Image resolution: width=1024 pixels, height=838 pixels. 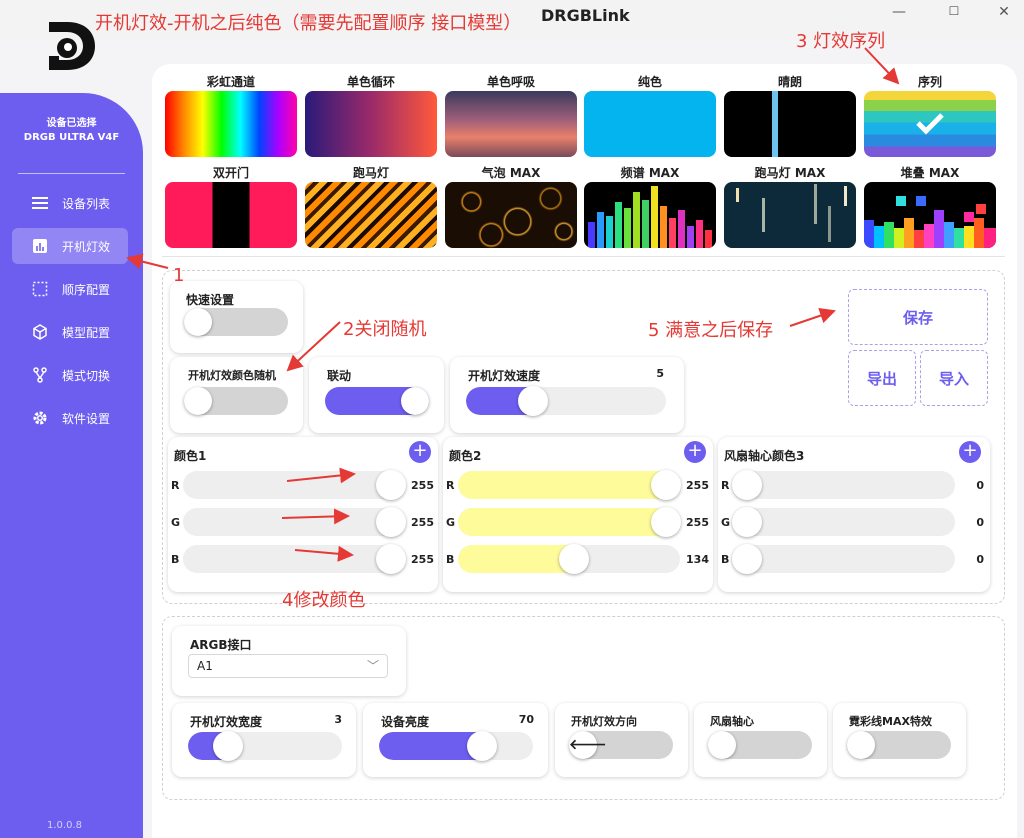 What do you see at coordinates (179, 275) in the screenshot?
I see `annotation-1: 1` at bounding box center [179, 275].